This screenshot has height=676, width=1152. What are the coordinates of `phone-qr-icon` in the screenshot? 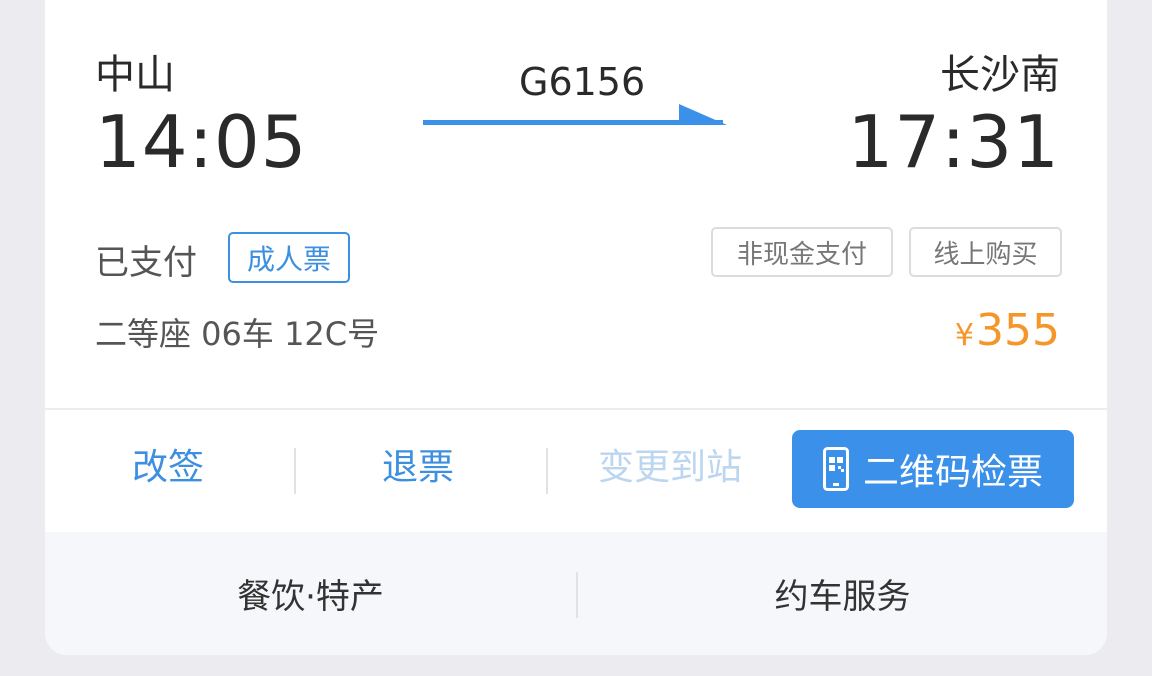 It's located at (835, 469).